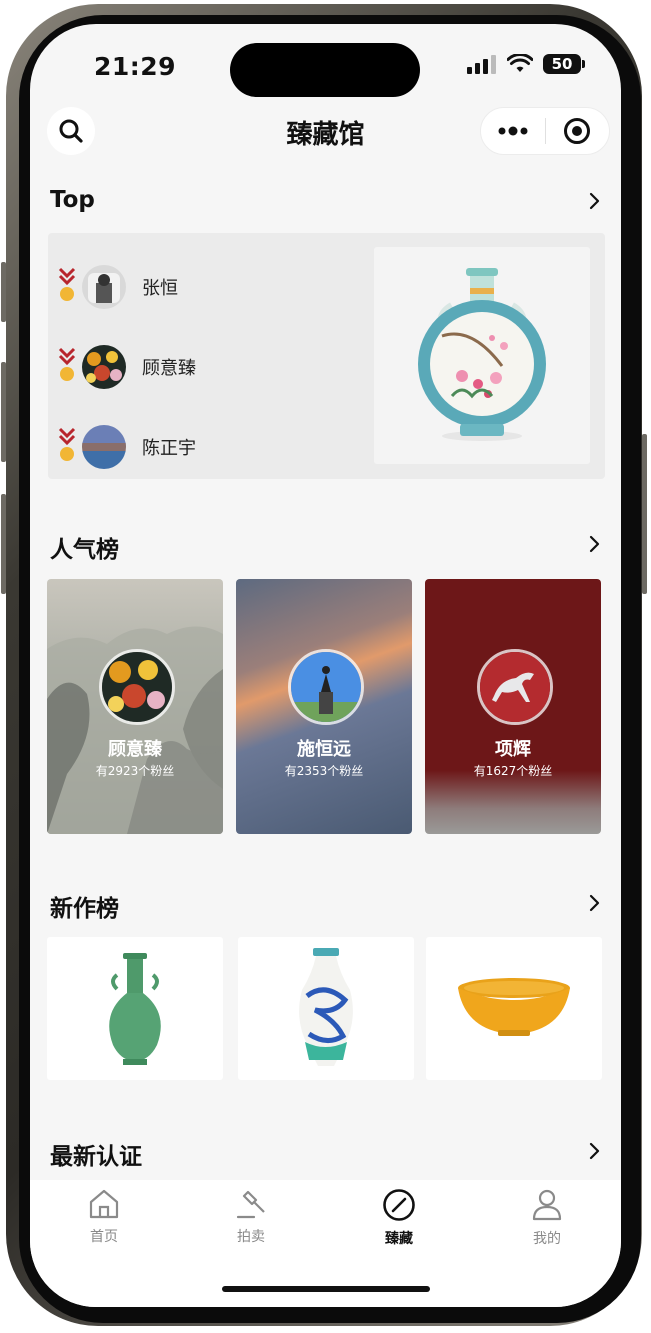 The image size is (651, 1333). I want to click on latest-cert-section-title: 最新认证, so click(96, 1157).